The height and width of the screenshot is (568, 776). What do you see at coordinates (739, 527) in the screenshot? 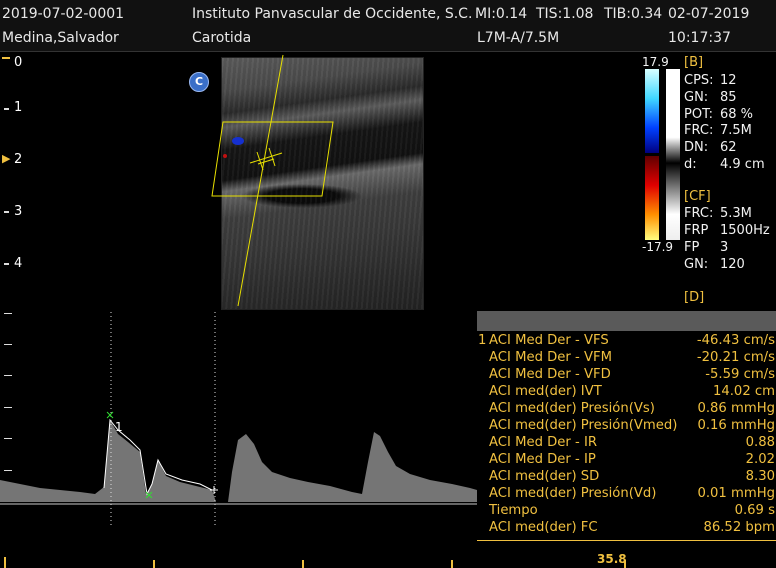
I see `measurement-value: 86.52 bpm` at bounding box center [739, 527].